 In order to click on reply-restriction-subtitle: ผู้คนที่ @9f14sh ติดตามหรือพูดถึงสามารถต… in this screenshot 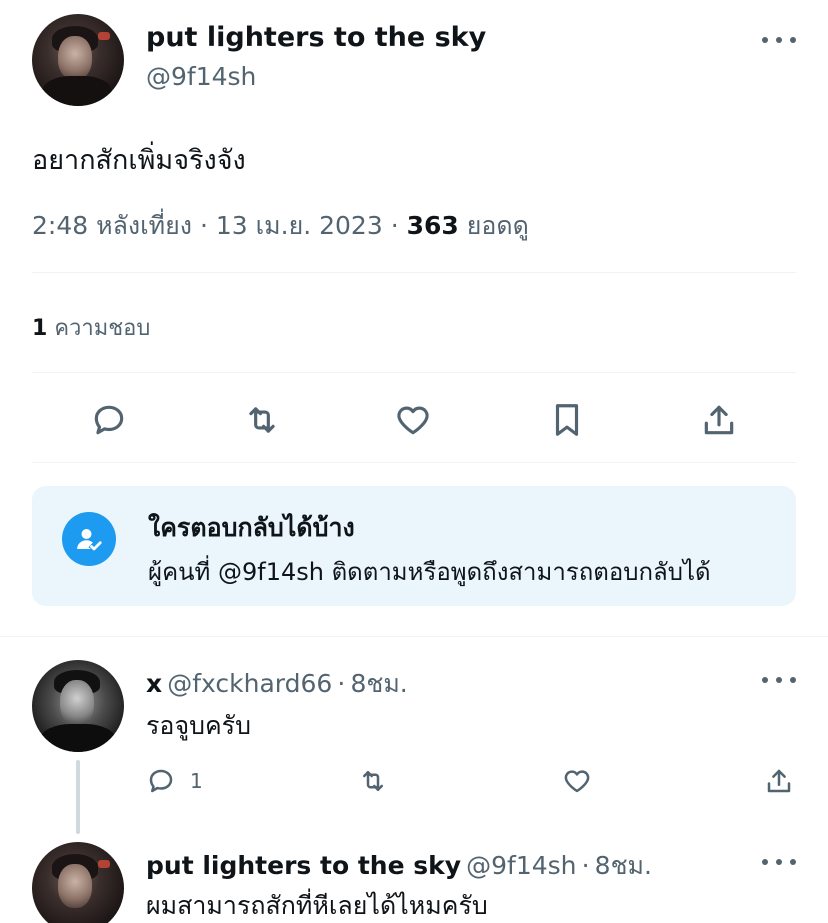, I will do `click(429, 572)`.